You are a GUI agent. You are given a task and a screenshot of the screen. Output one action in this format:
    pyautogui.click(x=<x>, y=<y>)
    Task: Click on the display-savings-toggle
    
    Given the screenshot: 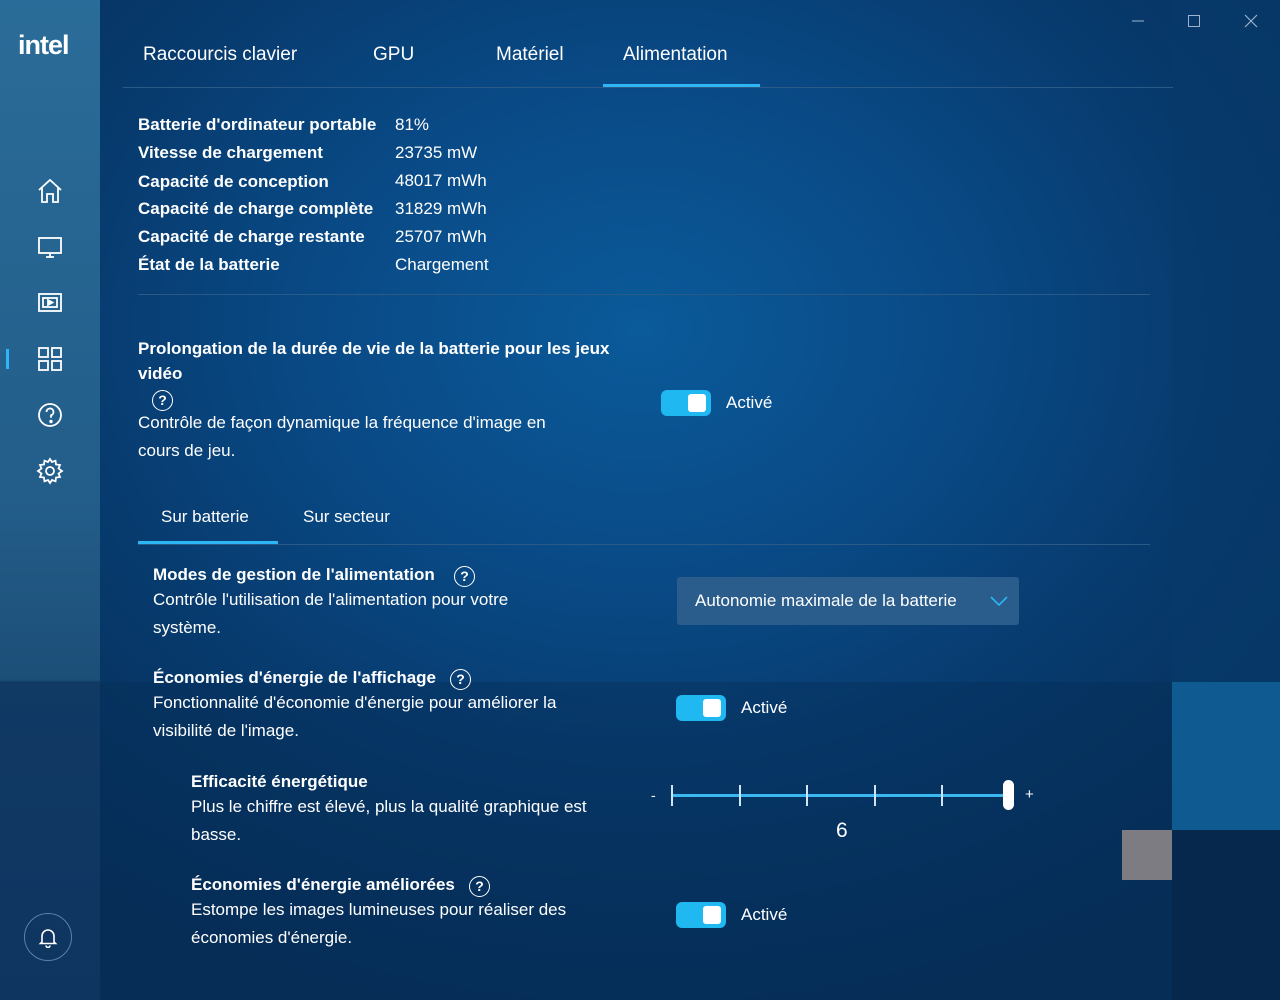 What is the action you would take?
    pyautogui.click(x=701, y=708)
    